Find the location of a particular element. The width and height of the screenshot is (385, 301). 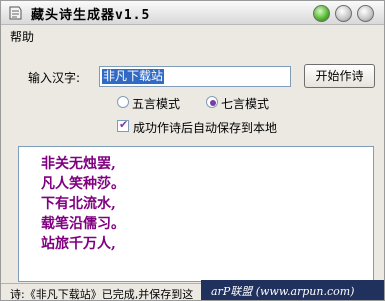

status-text: 诗:《非凡下载站》已完成,并保存到这 is located at coordinates (102, 294).